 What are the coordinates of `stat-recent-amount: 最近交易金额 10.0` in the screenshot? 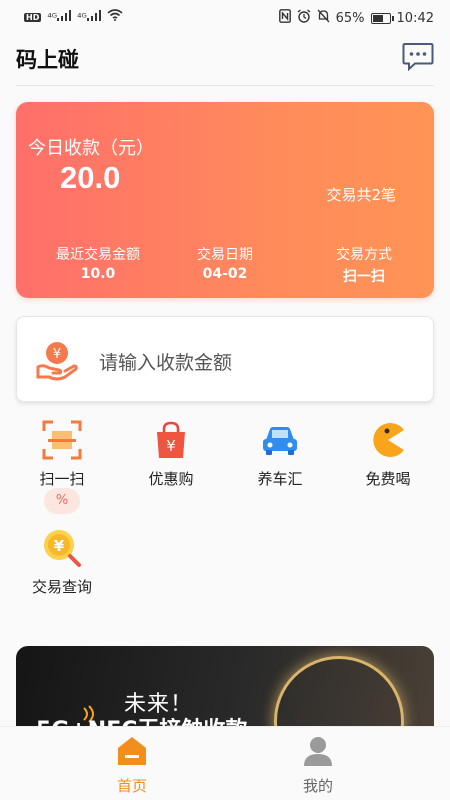 It's located at (98, 263).